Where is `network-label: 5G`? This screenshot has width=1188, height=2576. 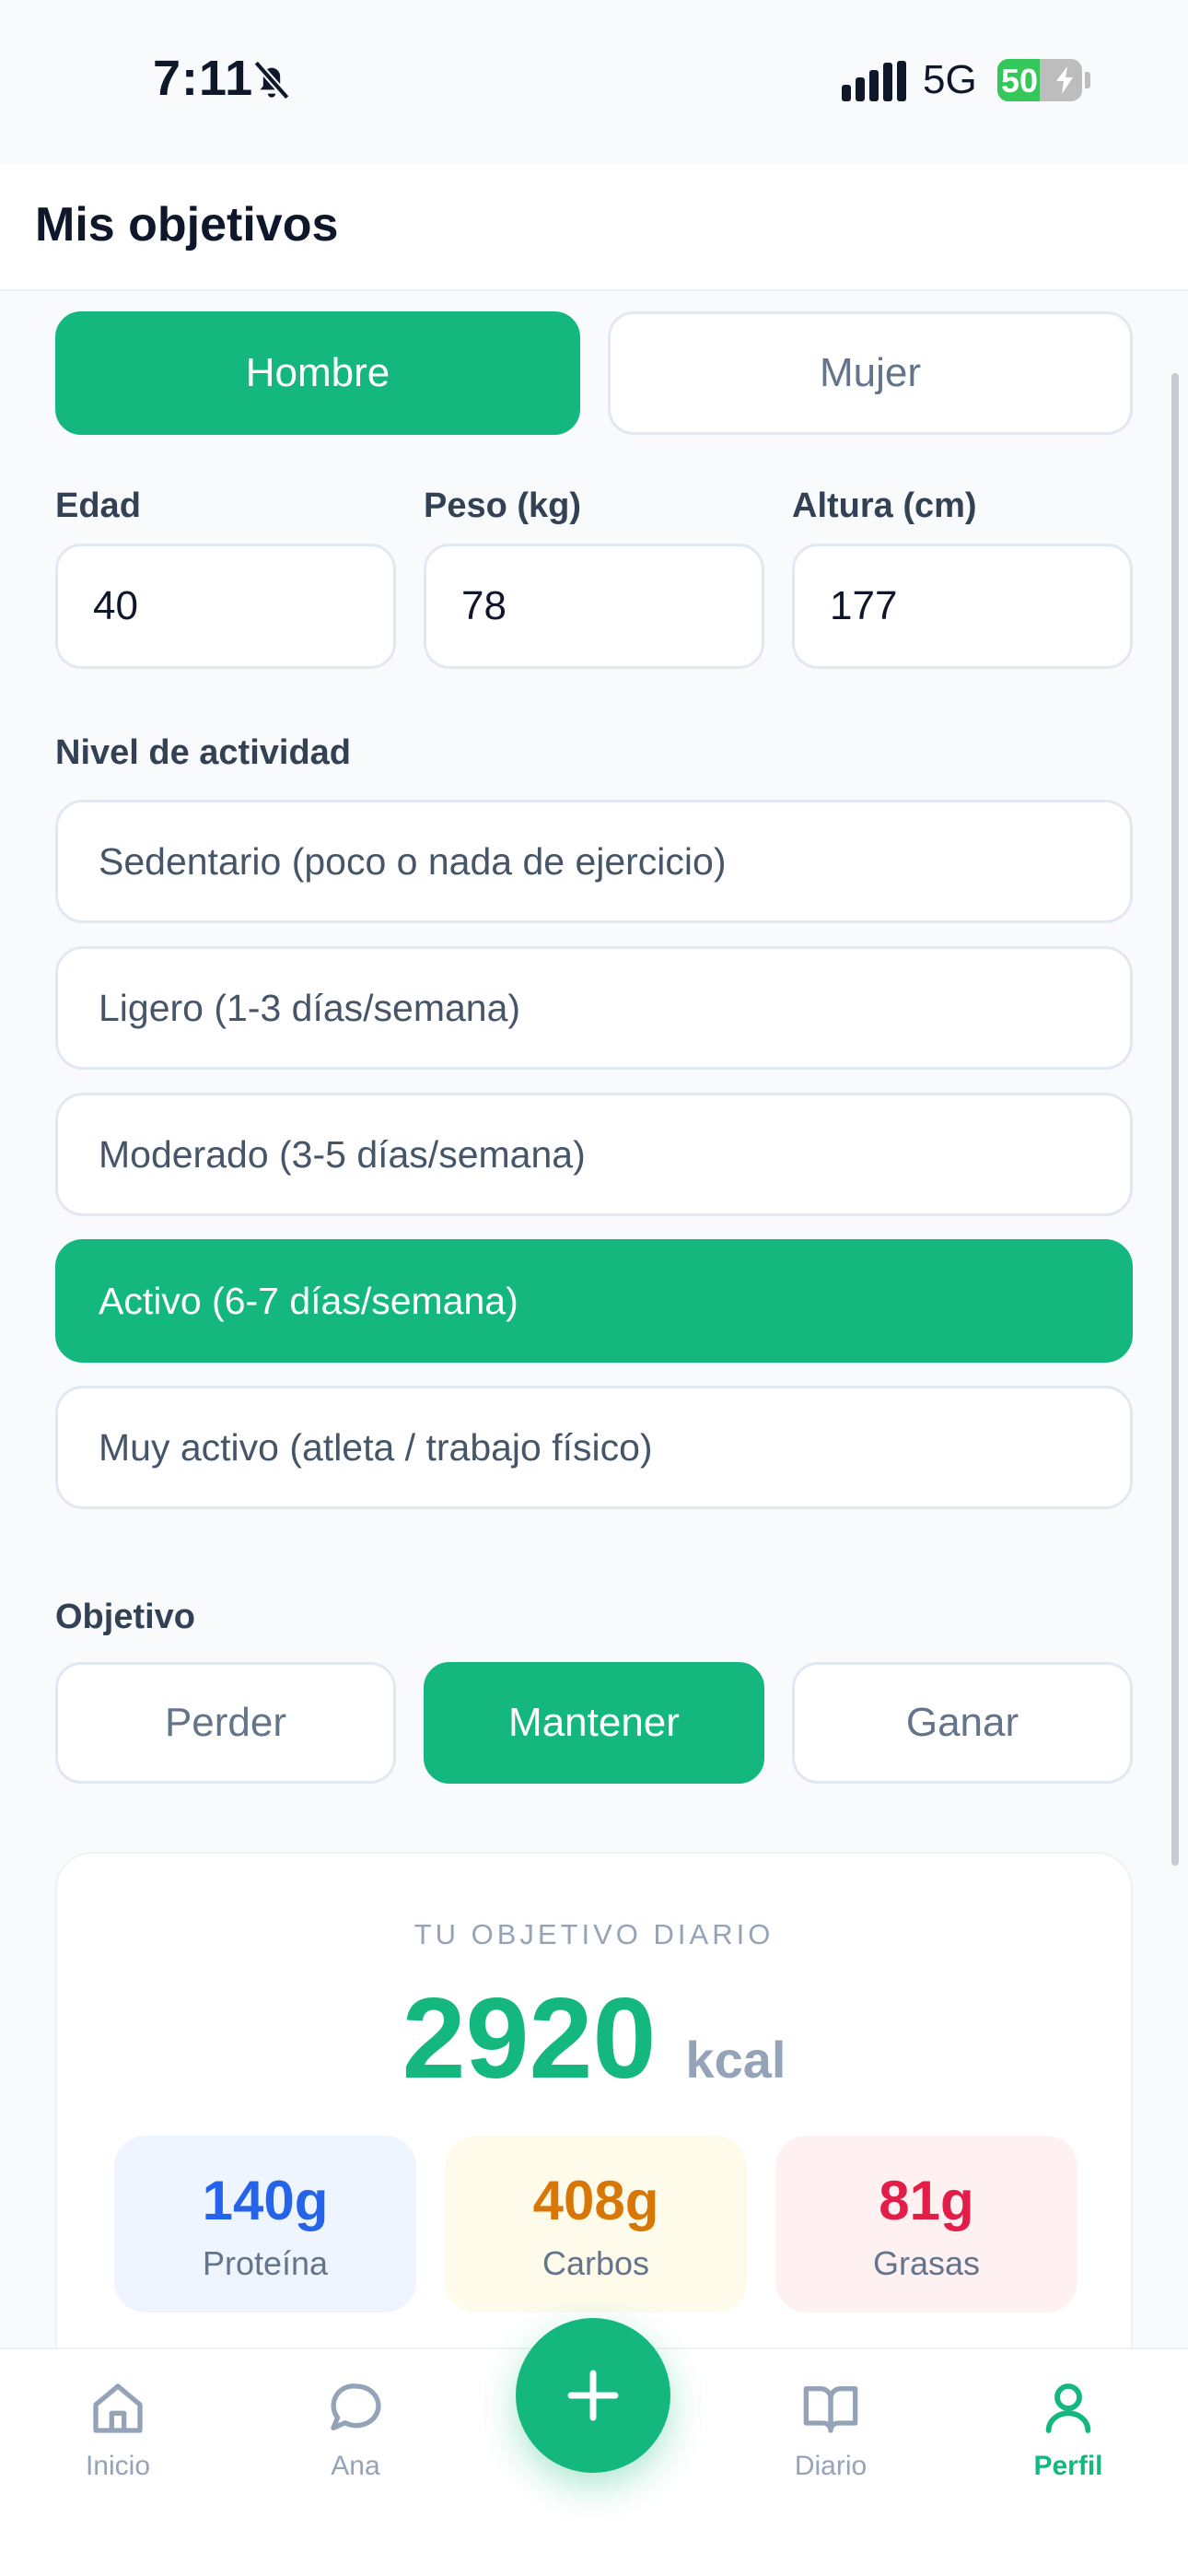 network-label: 5G is located at coordinates (950, 79).